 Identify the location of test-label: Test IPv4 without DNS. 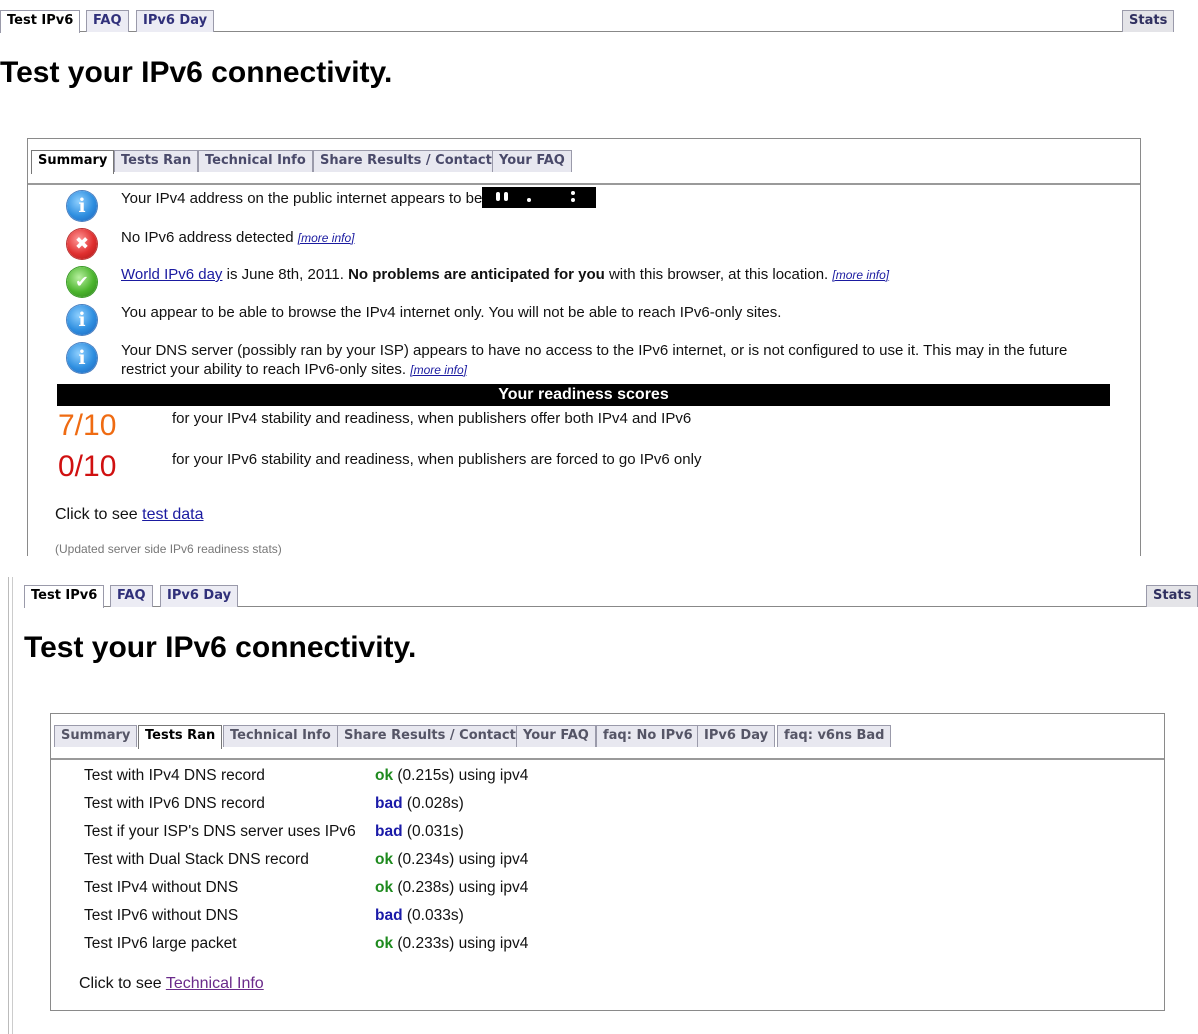
(161, 887).